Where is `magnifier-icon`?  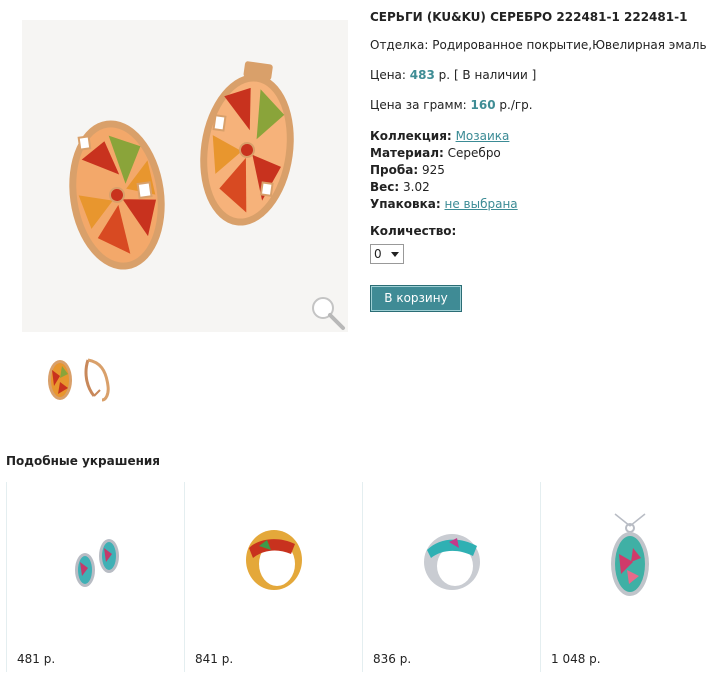
magnifier-icon is located at coordinates (327, 313).